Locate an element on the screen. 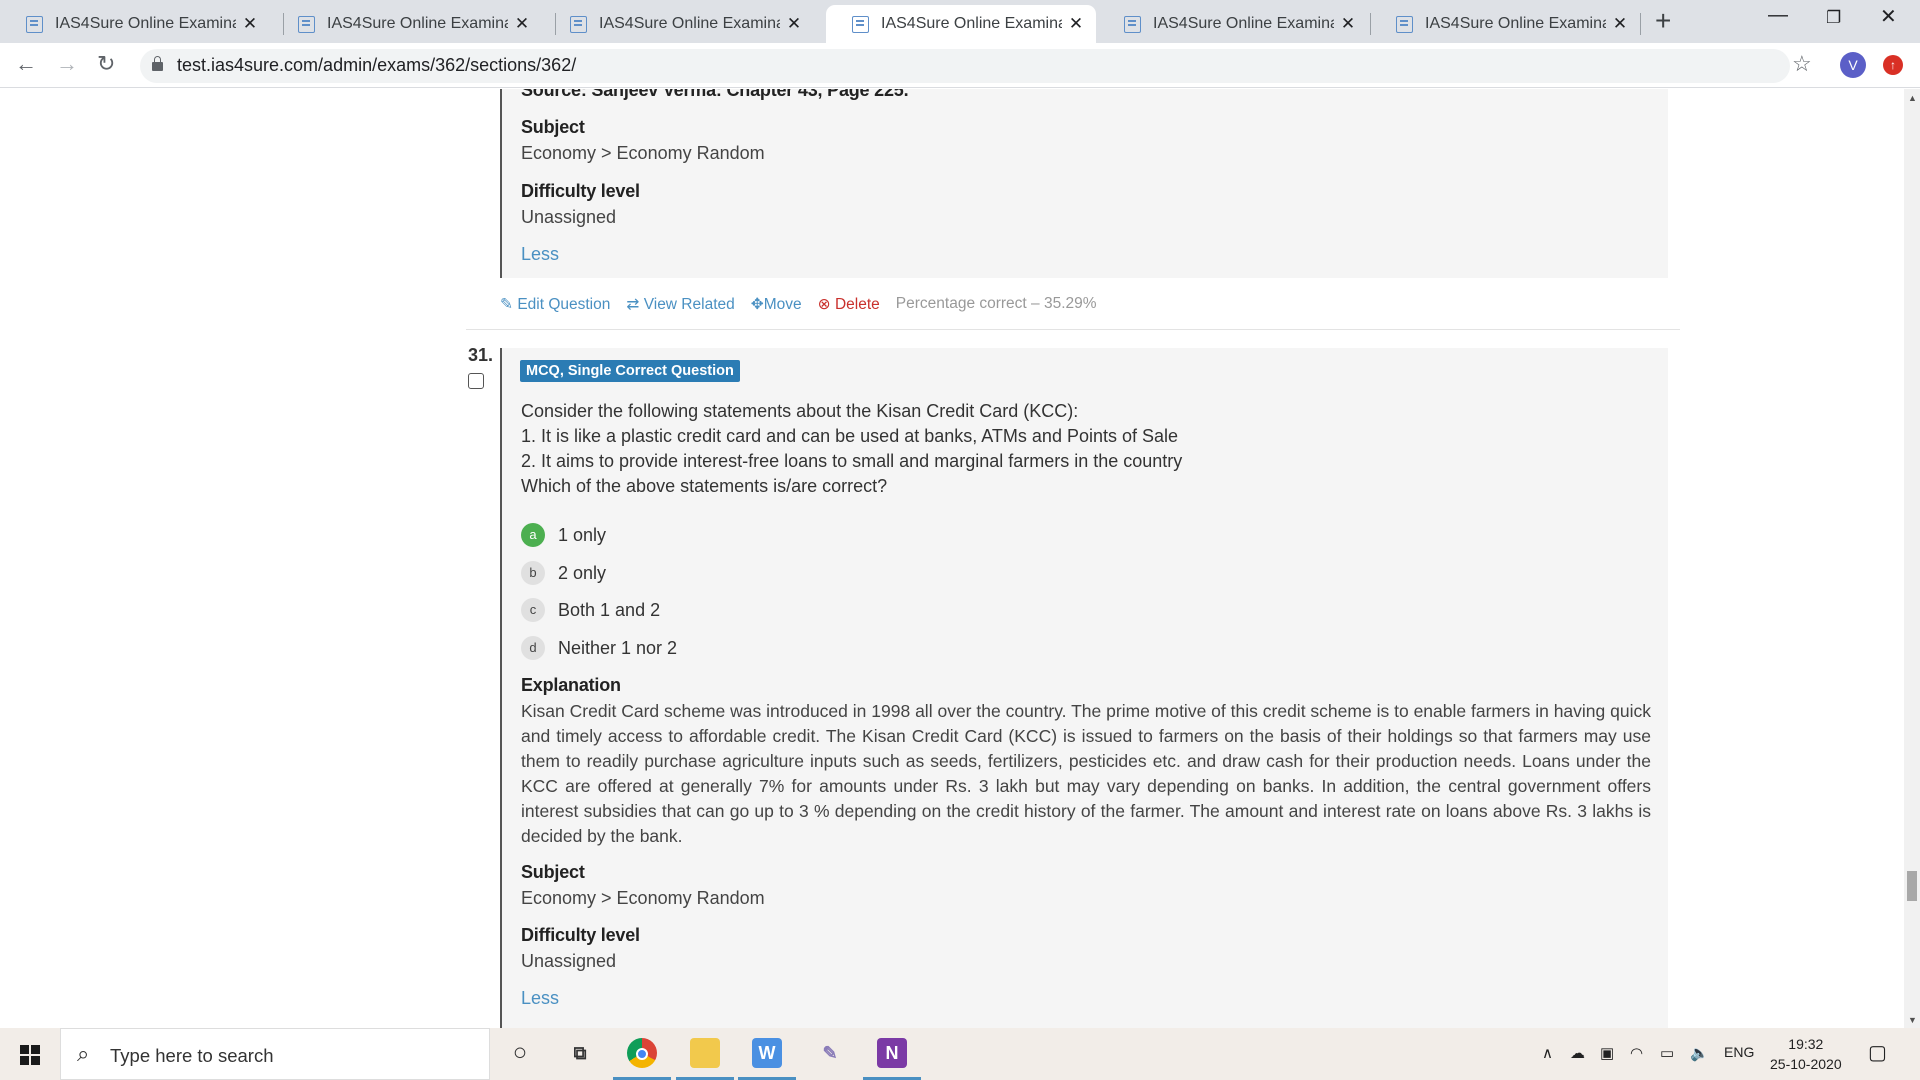  question-type-badge: MCQ, Single Correct Question is located at coordinates (630, 371).